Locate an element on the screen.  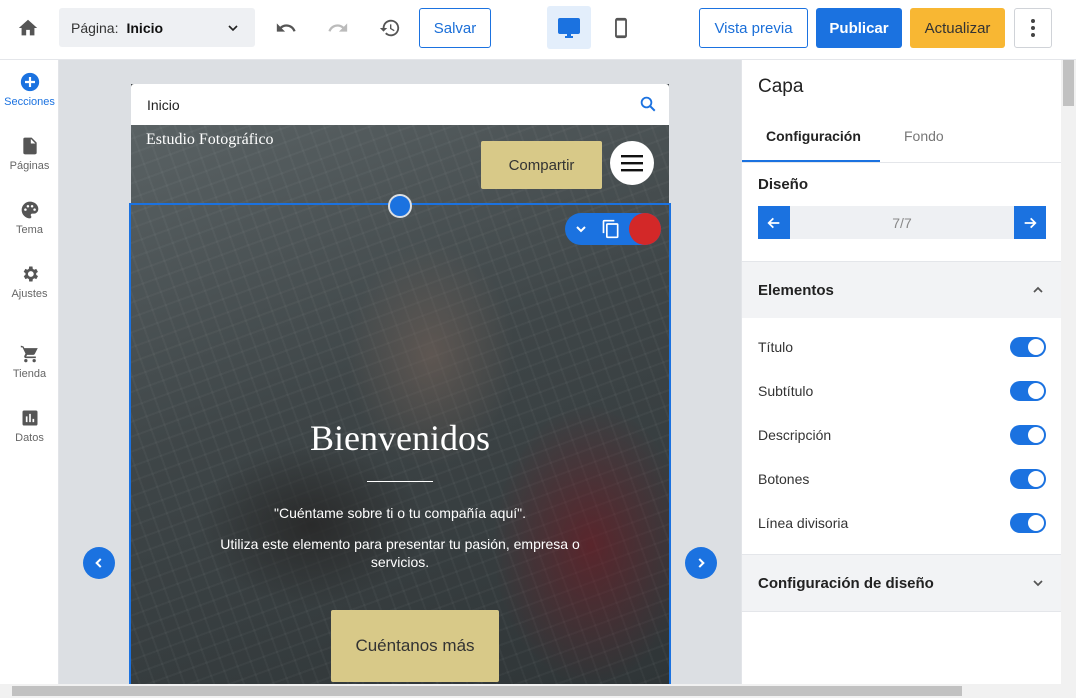
design-settings-section-header: Configuración de diseño is located at coordinates (902, 583).